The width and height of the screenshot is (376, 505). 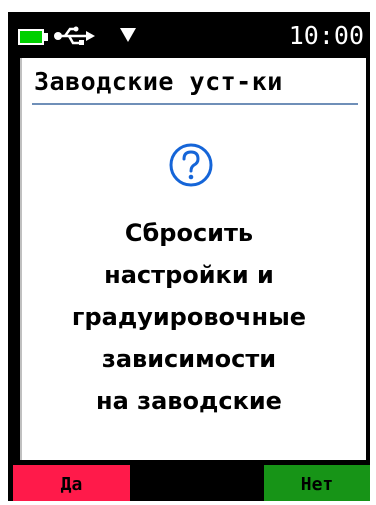 What do you see at coordinates (189, 233) in the screenshot?
I see `message-line: Сбросить` at bounding box center [189, 233].